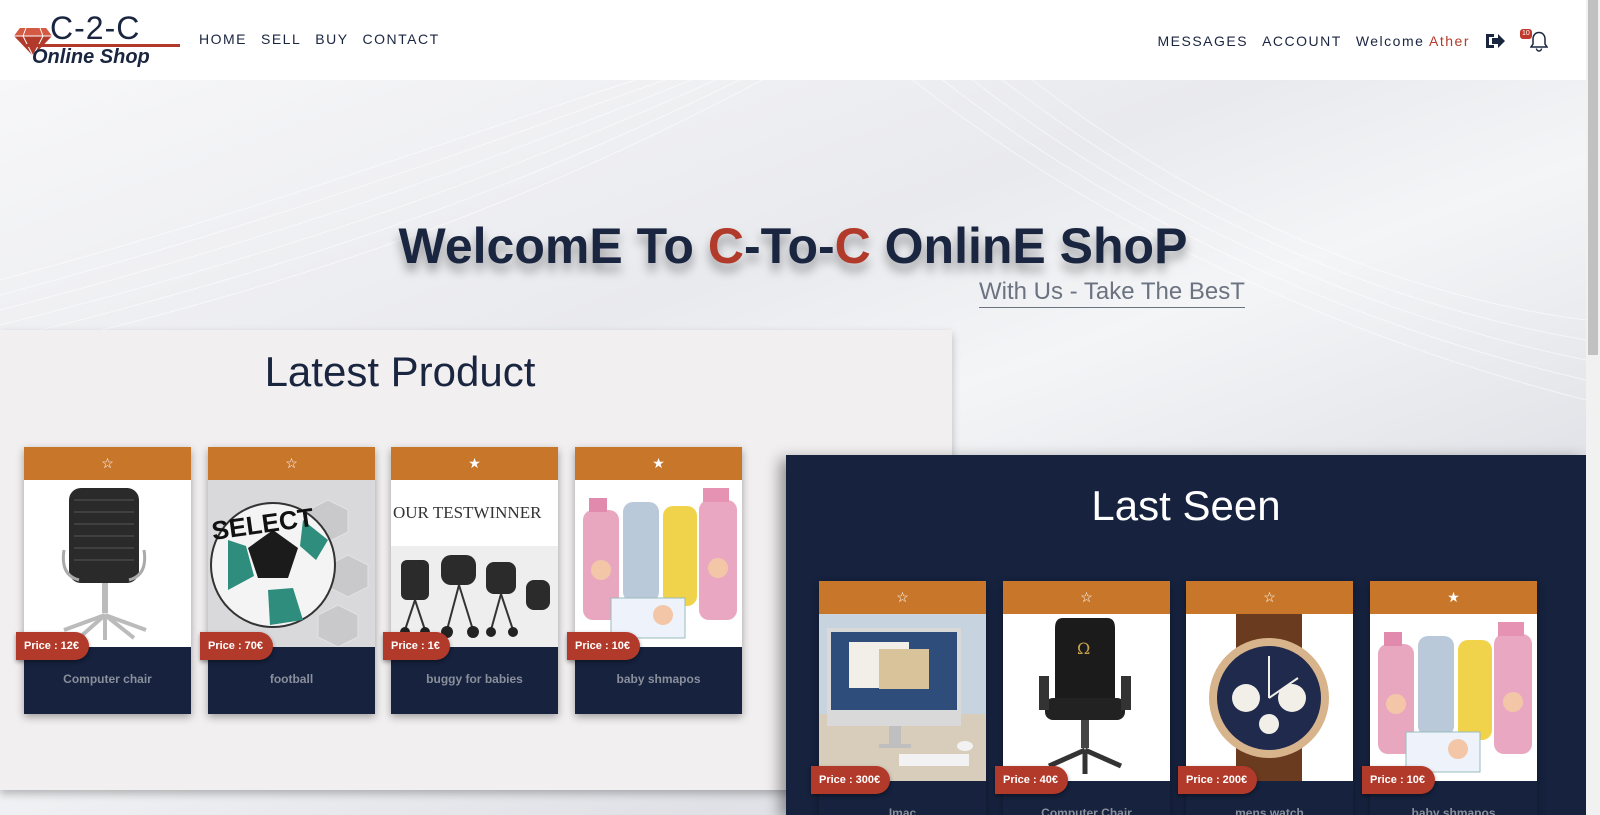 This screenshot has width=1600, height=815. I want to click on price-tag: Price : 70€, so click(237, 646).